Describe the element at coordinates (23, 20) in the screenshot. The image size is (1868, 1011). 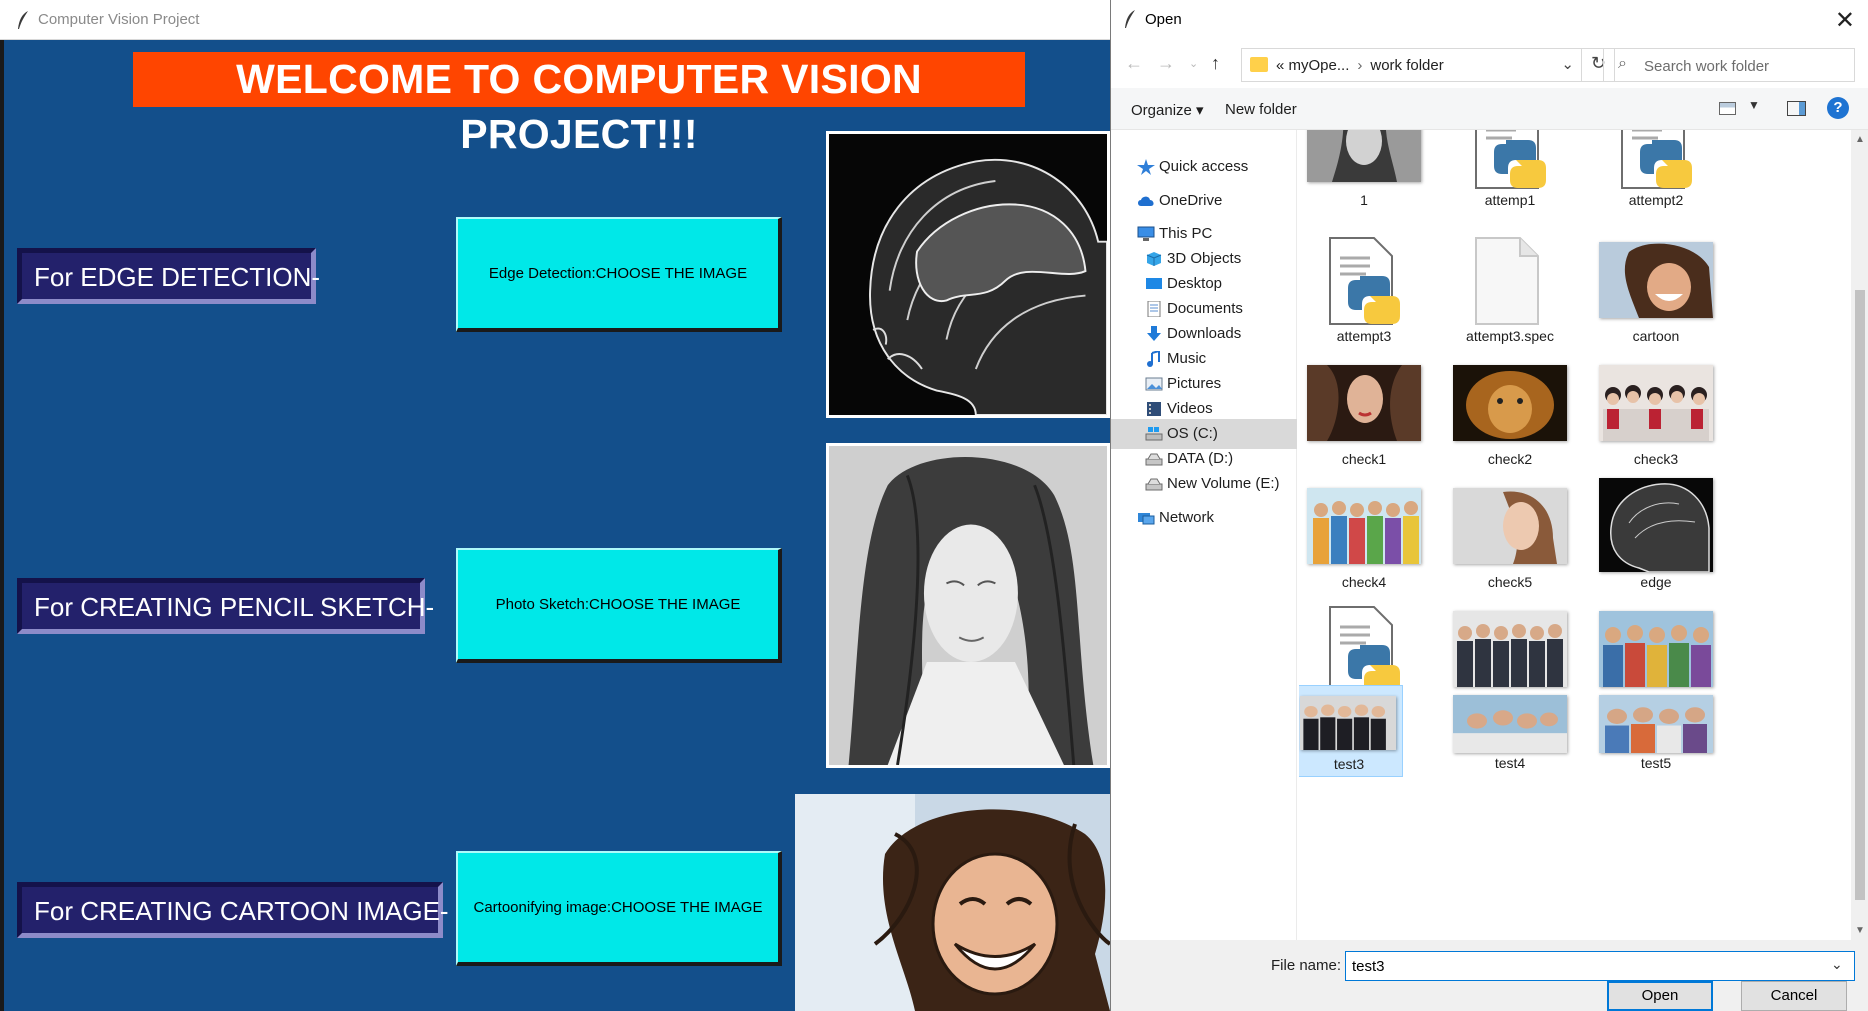
I see `feather-icon` at that location.